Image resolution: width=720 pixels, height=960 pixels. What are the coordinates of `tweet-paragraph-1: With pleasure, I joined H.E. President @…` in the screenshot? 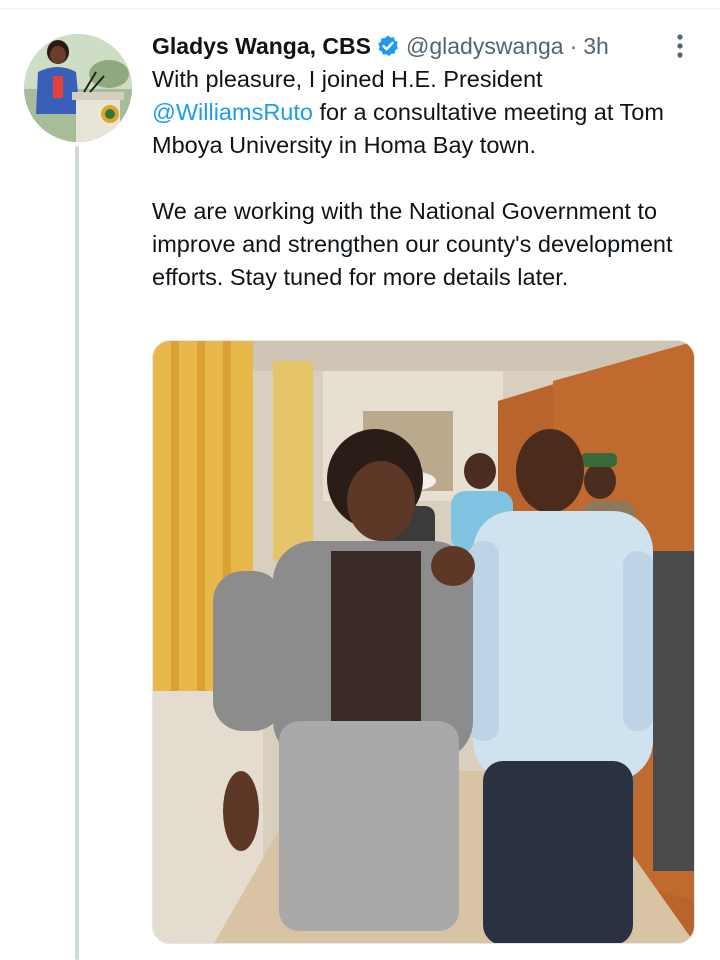 It's located at (430, 112).